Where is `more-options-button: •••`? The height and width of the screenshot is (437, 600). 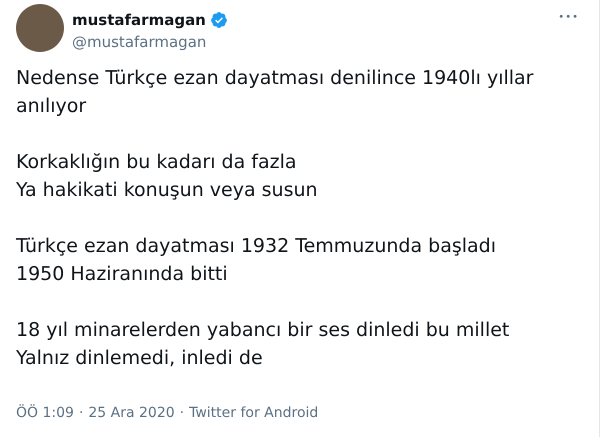
more-options-button: ••• is located at coordinates (568, 17).